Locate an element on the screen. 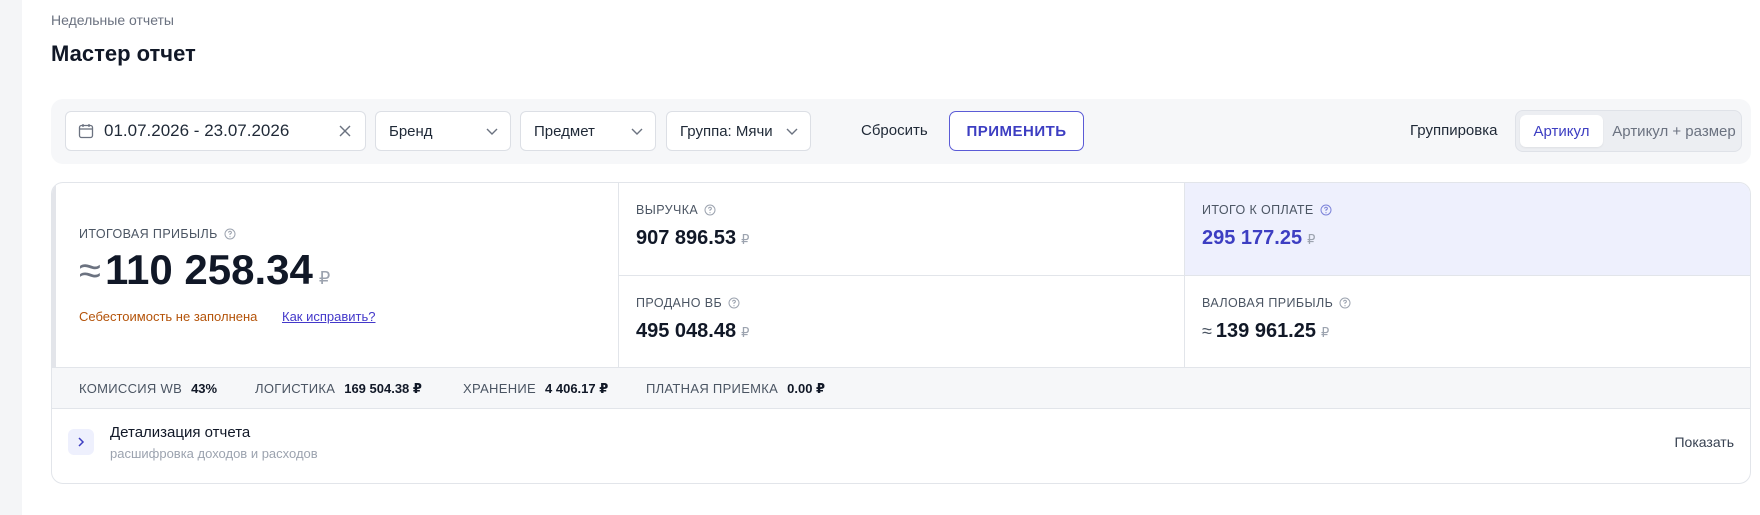  gross-profit-label: ВАЛОВАЯ ПРИБЫЛЬ is located at coordinates (1268, 303).